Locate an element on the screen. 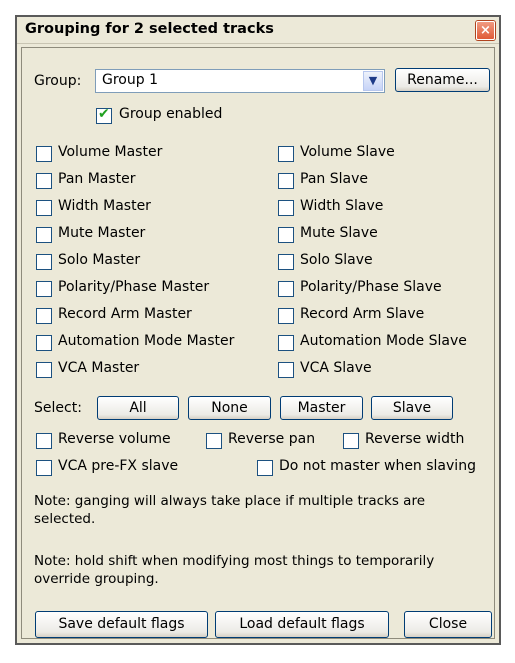 This screenshot has height=663, width=515. reverse-pan-checkbox is located at coordinates (214, 441).